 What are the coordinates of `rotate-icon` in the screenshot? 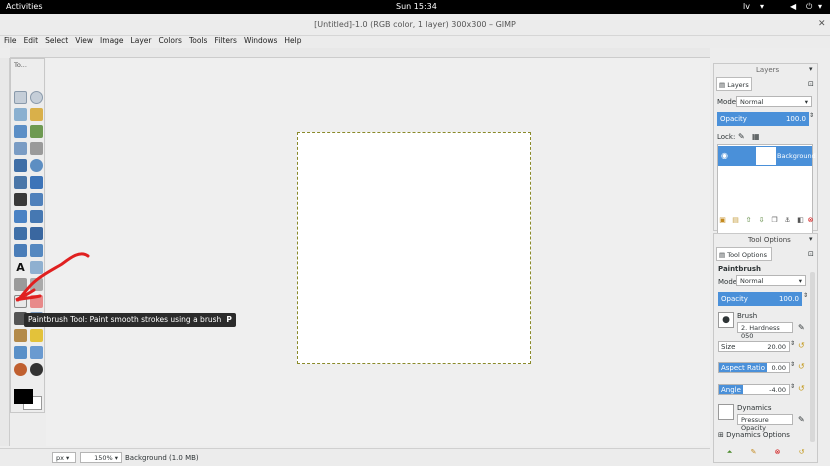 It's located at (20, 216).